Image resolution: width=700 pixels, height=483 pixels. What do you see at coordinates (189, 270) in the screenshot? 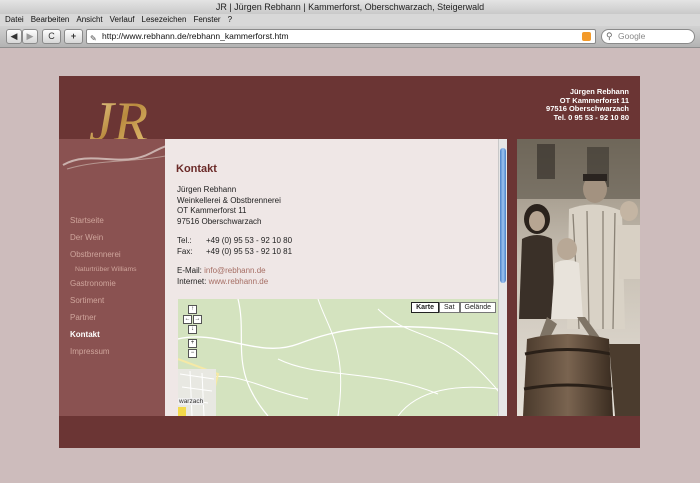
I see `email-label: E-Mail:` at bounding box center [189, 270].